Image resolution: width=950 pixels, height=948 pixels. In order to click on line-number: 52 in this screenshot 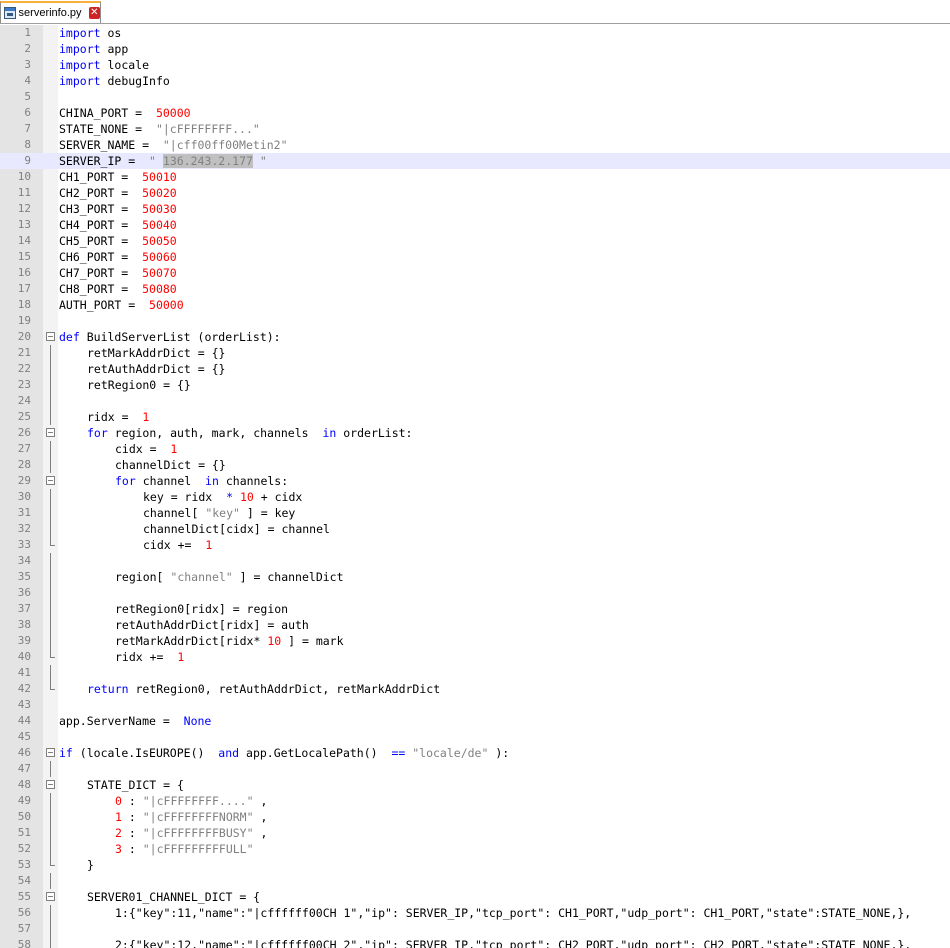, I will do `click(24, 848)`.